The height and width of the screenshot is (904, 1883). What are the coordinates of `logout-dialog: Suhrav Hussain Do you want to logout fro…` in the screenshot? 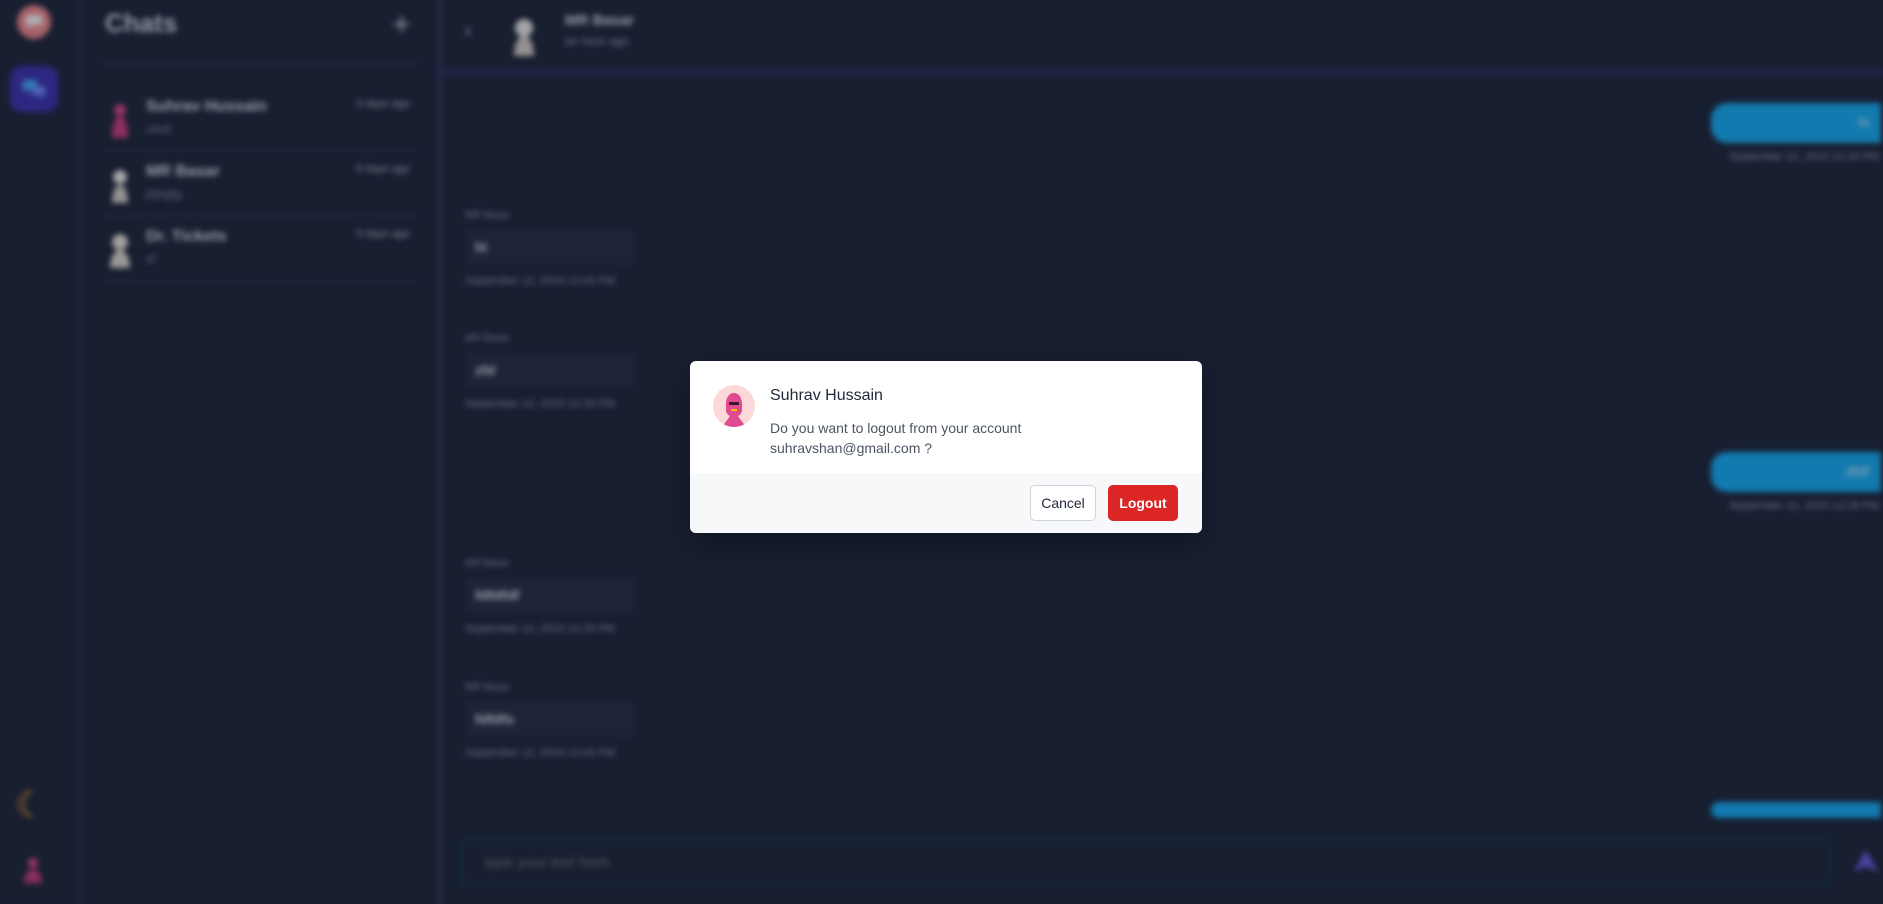 It's located at (946, 447).